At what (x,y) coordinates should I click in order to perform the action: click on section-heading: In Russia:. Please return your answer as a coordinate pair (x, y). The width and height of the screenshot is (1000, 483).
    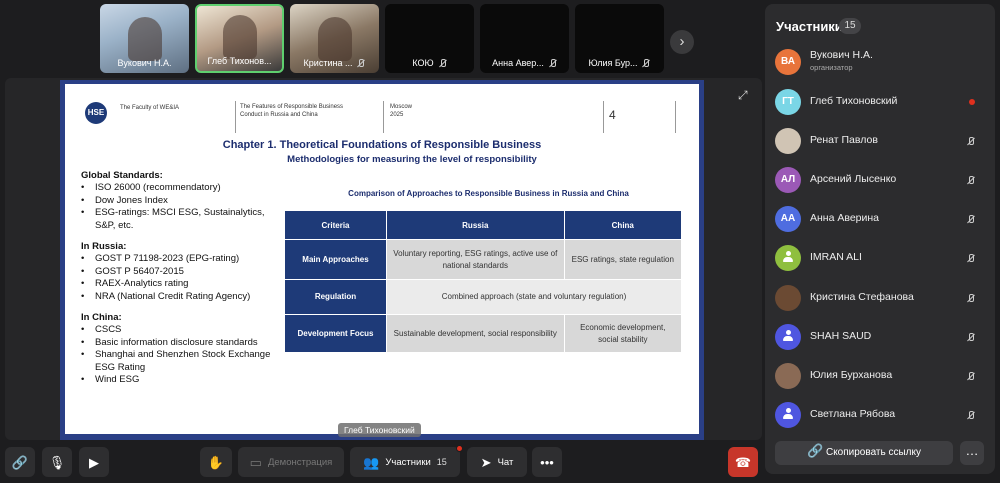
    Looking at the image, I should click on (104, 247).